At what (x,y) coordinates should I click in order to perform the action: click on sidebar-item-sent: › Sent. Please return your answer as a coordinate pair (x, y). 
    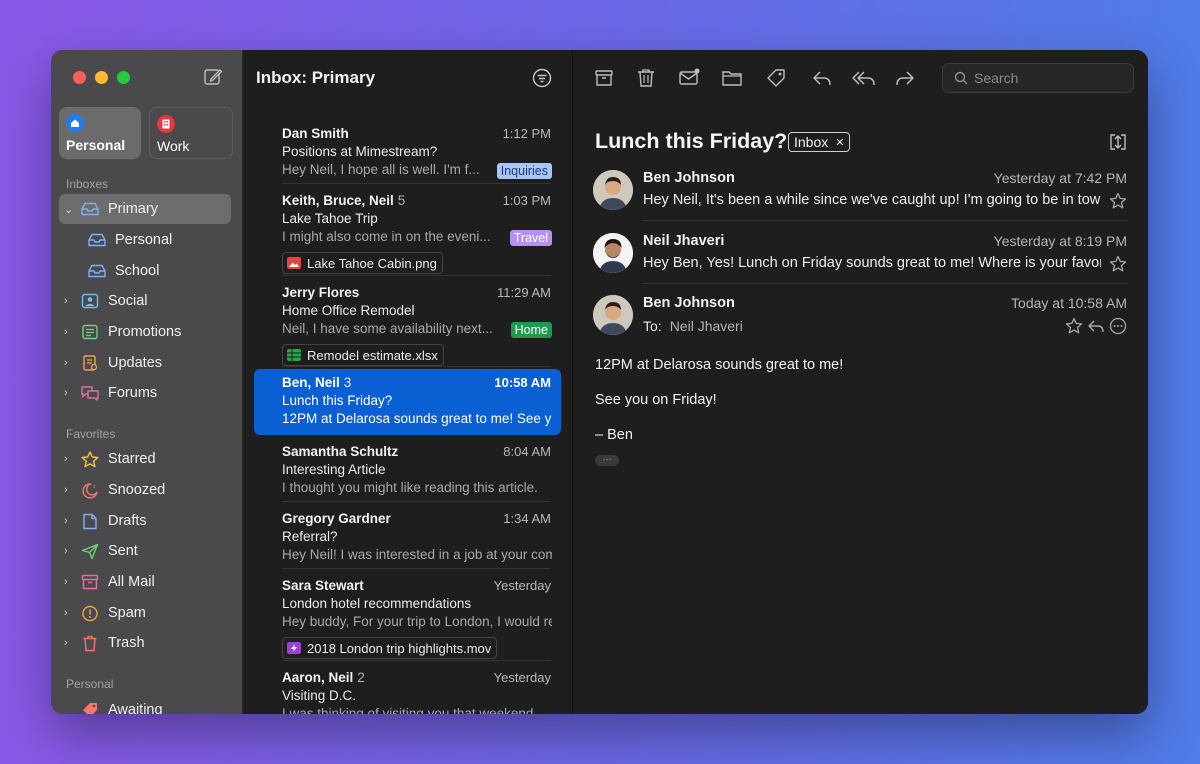
    Looking at the image, I should click on (145, 551).